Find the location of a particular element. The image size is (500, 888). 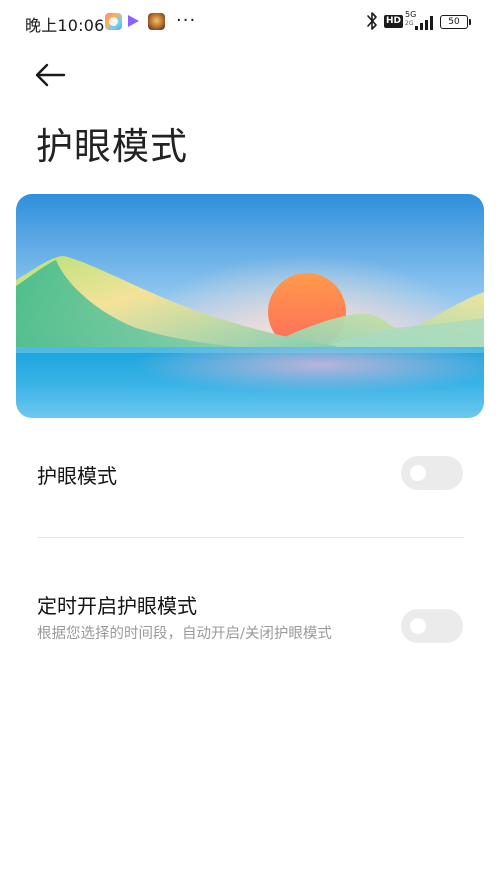

status-bar: 晚上10:06 ··· HD 5G 2G 50 is located at coordinates (250, 23).